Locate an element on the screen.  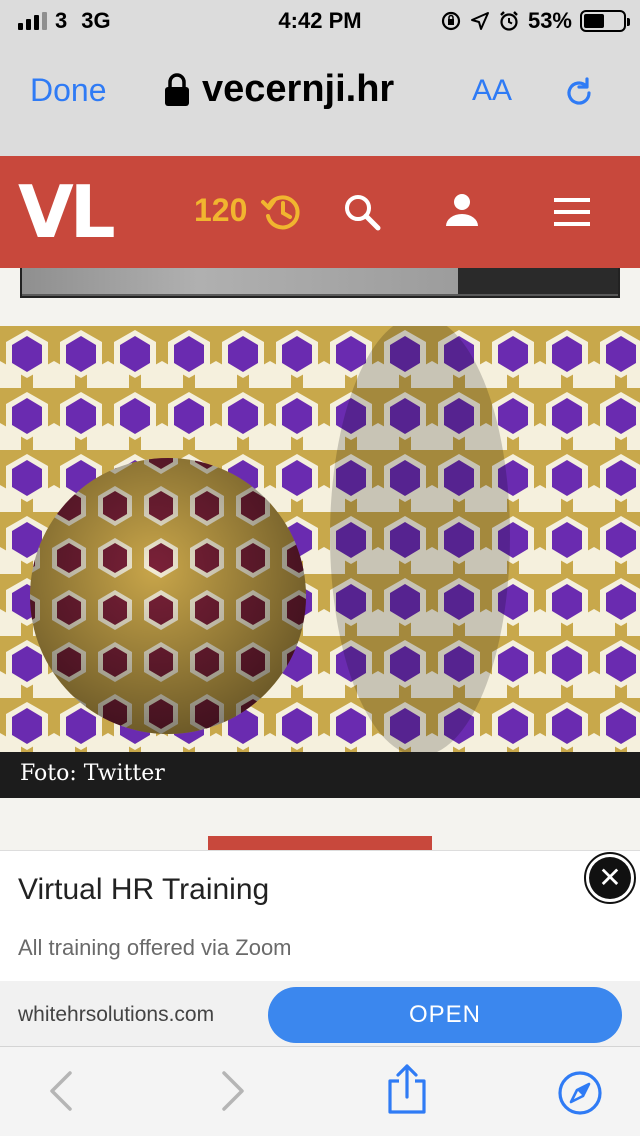
browser-toolbar is located at coordinates (320, 1091).